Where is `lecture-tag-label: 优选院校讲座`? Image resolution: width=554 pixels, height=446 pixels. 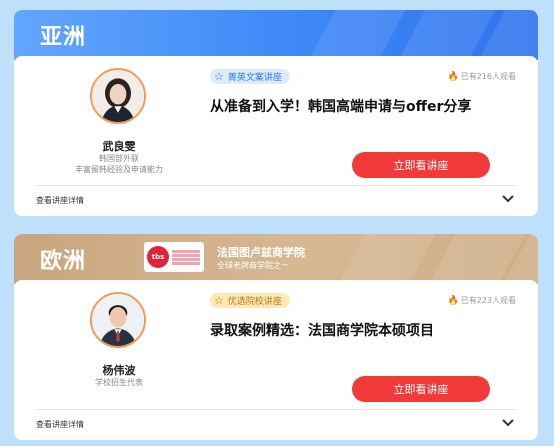 lecture-tag-label: 优选院校讲座 is located at coordinates (254, 302).